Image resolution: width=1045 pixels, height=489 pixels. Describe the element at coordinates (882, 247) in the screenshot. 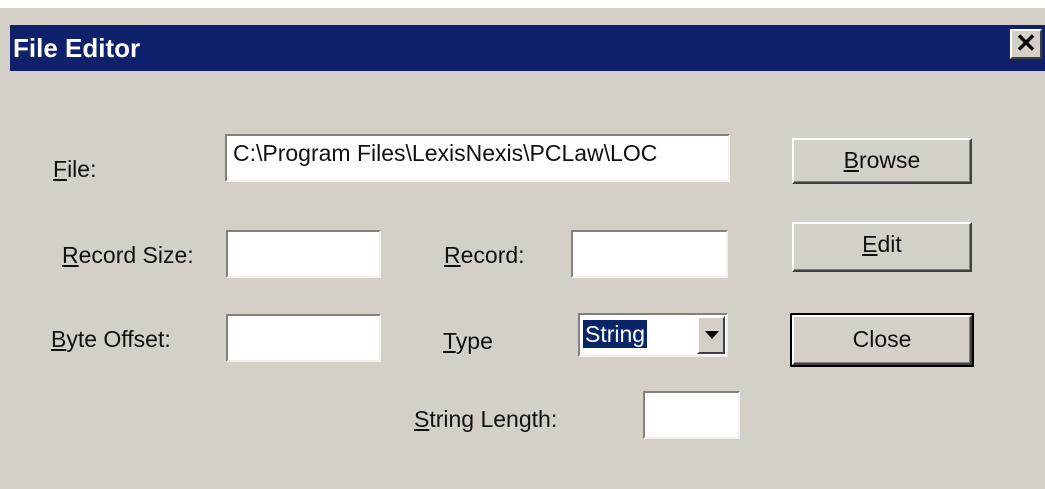

I see `edit-button: Edit` at that location.